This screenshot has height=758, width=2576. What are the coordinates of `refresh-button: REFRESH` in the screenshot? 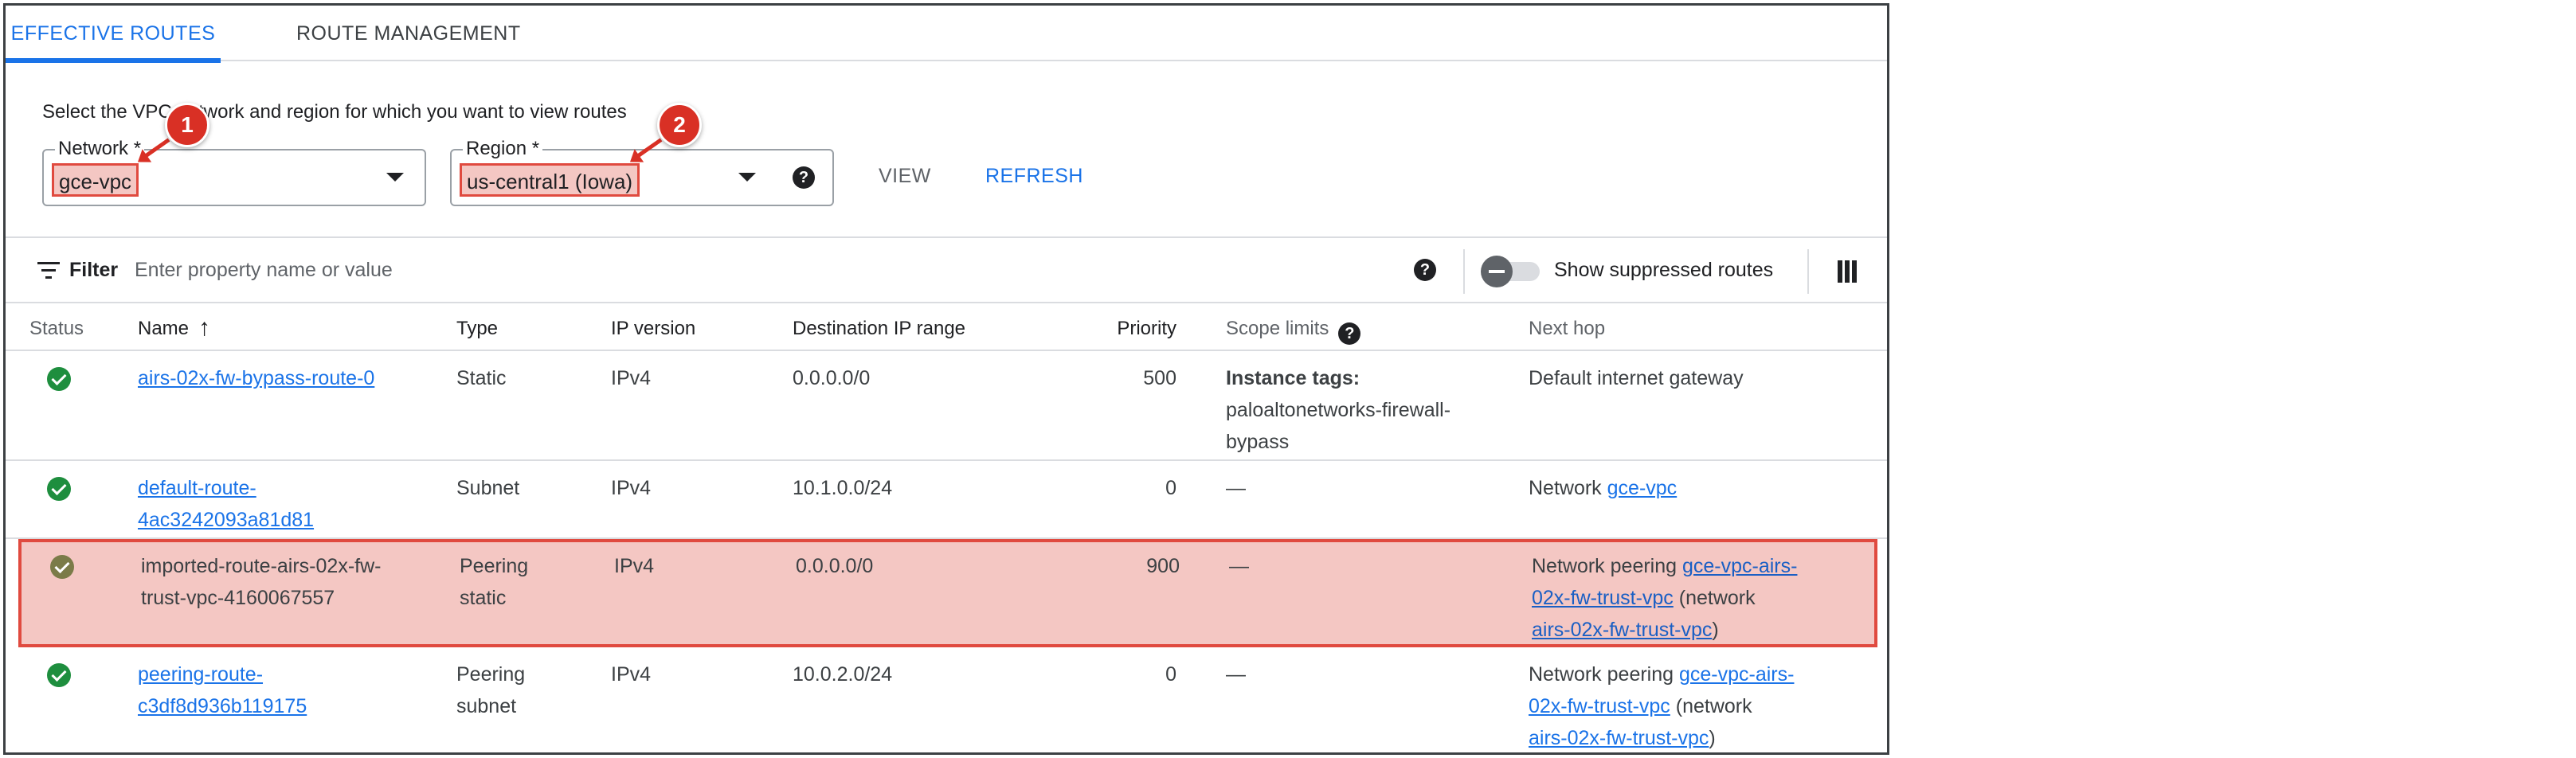 It's located at (1034, 176).